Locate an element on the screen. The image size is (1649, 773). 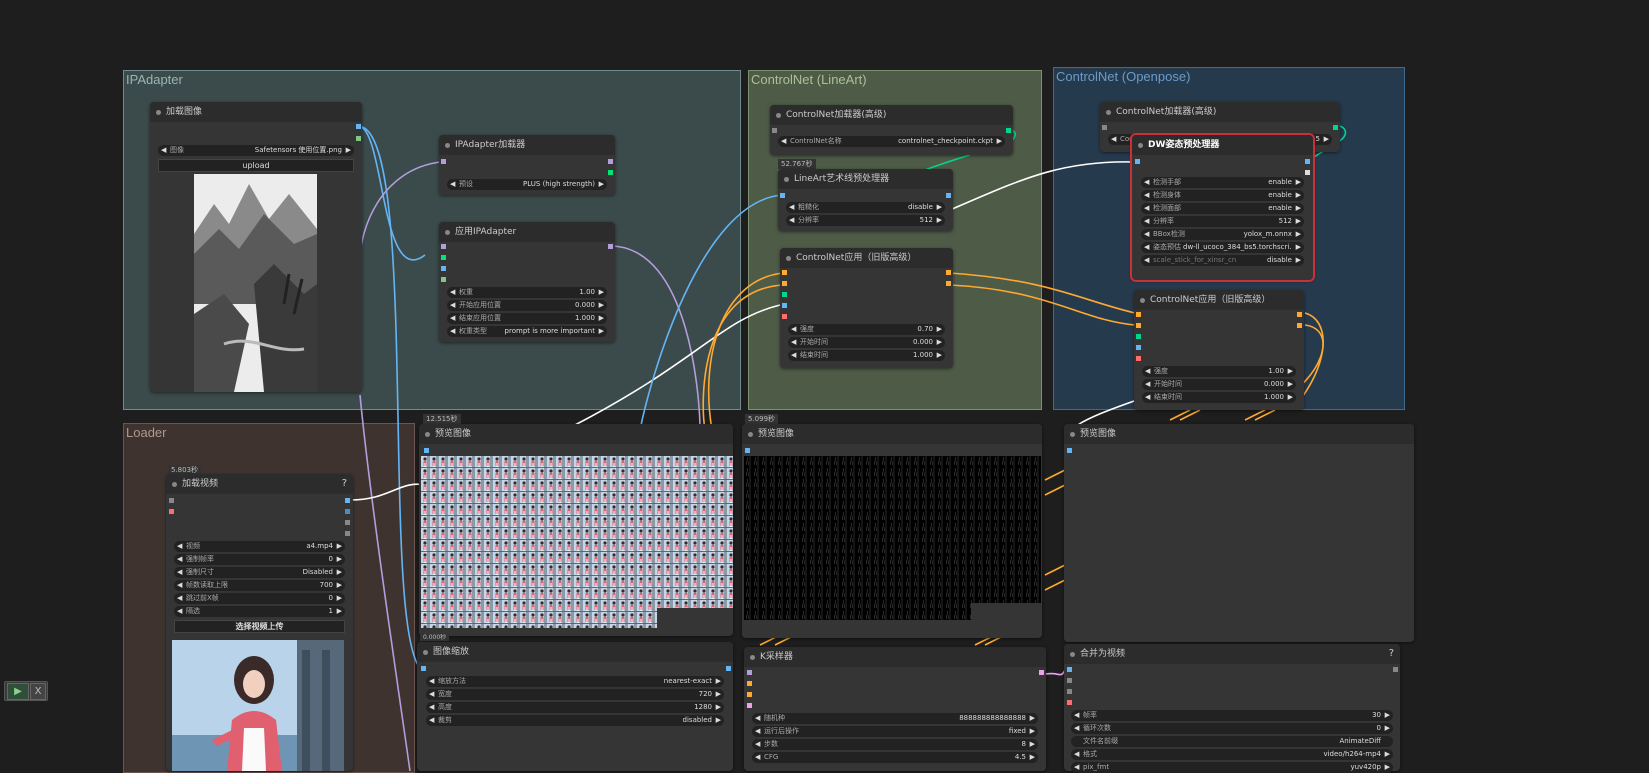
node-header: 合并为视频? is located at coordinates (1232, 654).